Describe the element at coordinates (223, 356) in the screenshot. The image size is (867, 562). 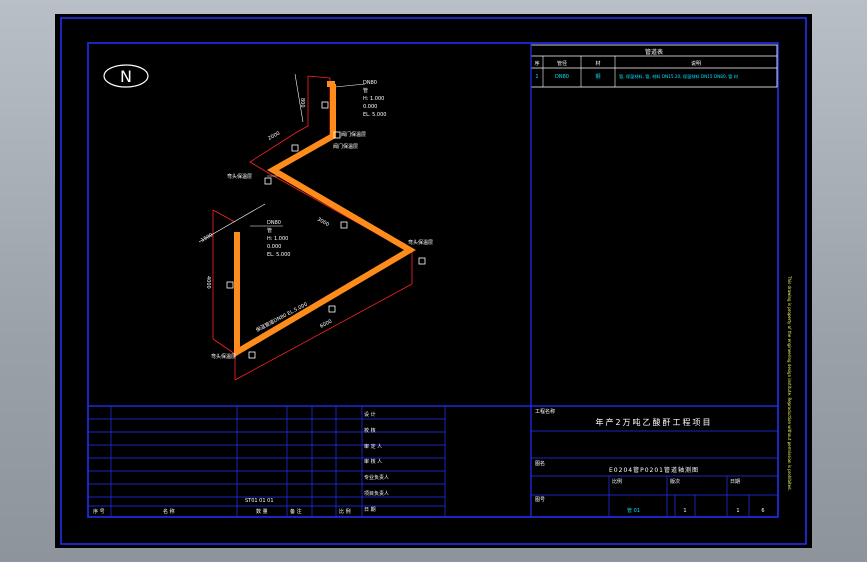
I see `elbow-bottom-label: 弯头保温层` at that location.